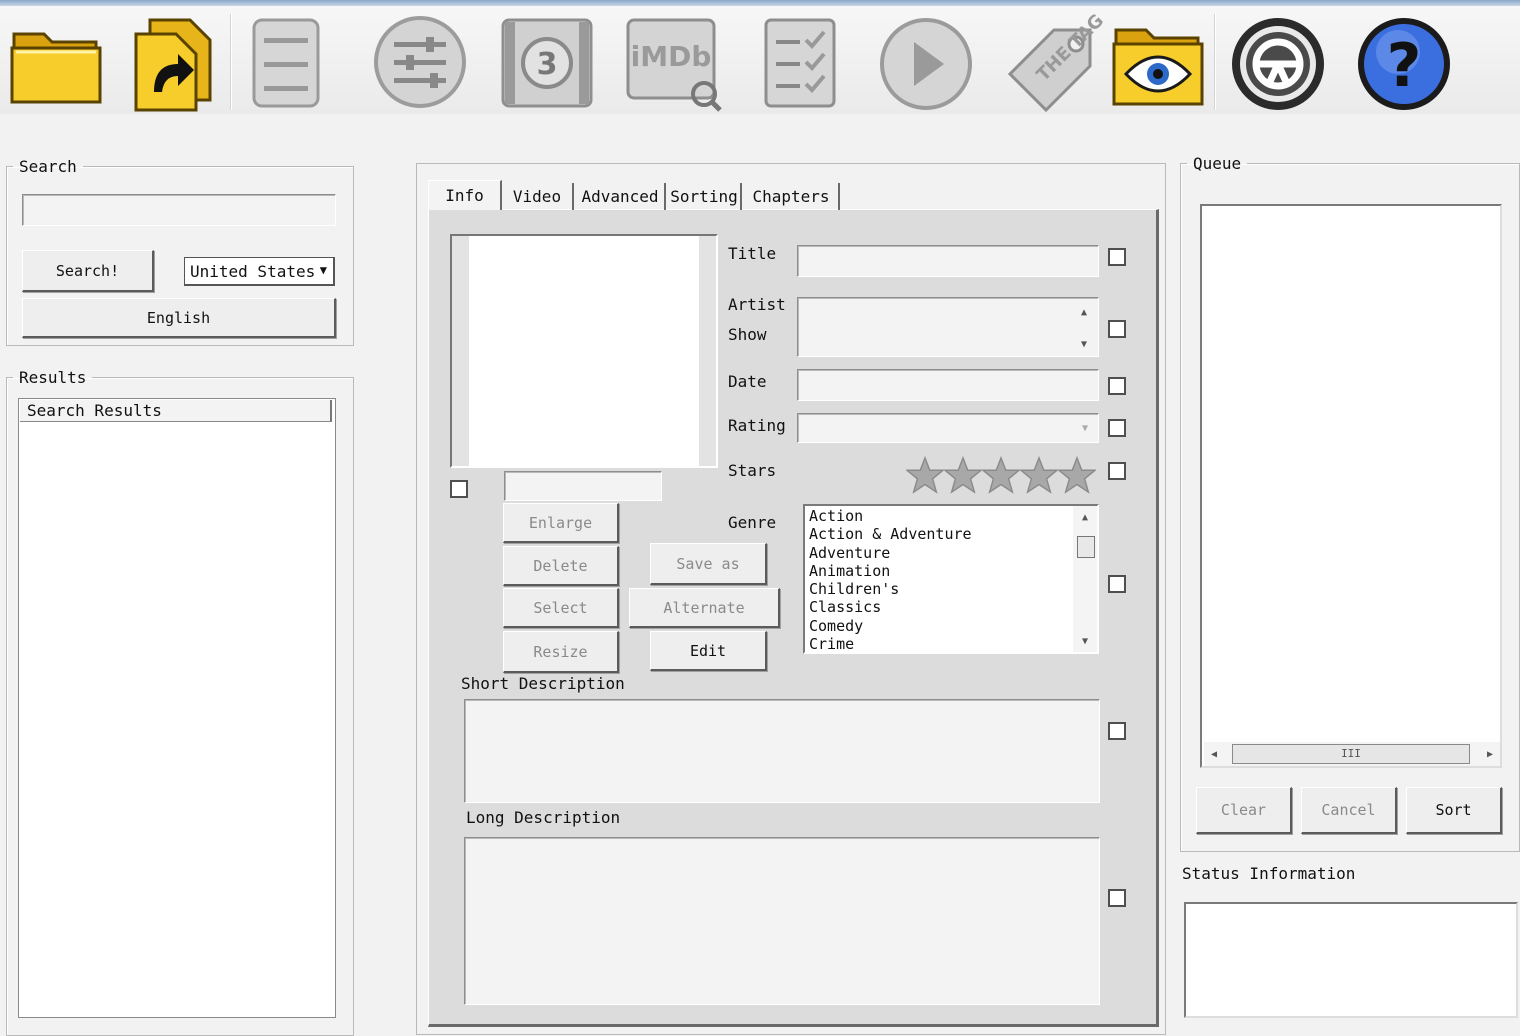  I want to click on image-checkbox, so click(459, 489).